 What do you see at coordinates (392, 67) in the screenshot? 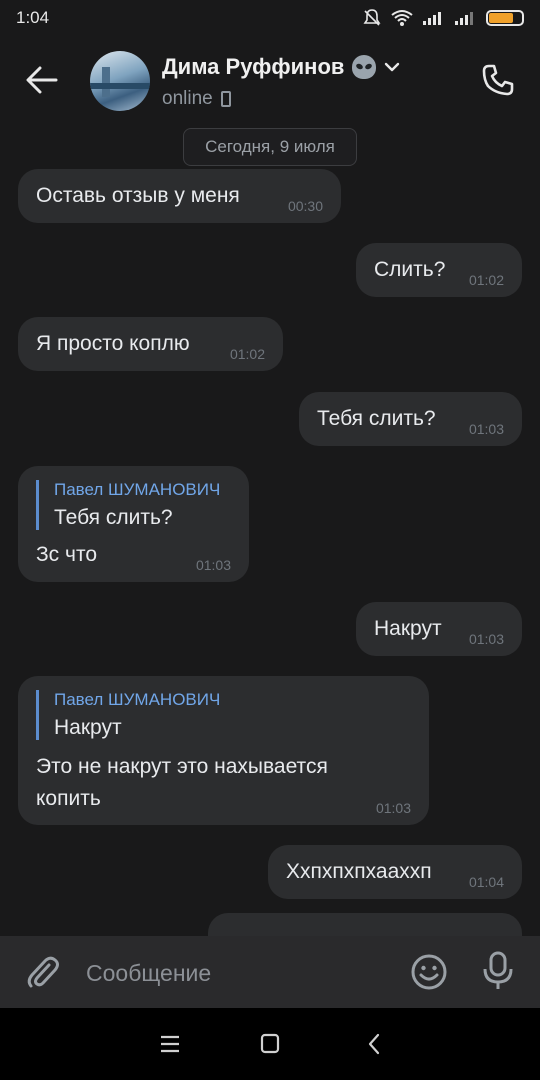
I see `chevron-down-icon` at bounding box center [392, 67].